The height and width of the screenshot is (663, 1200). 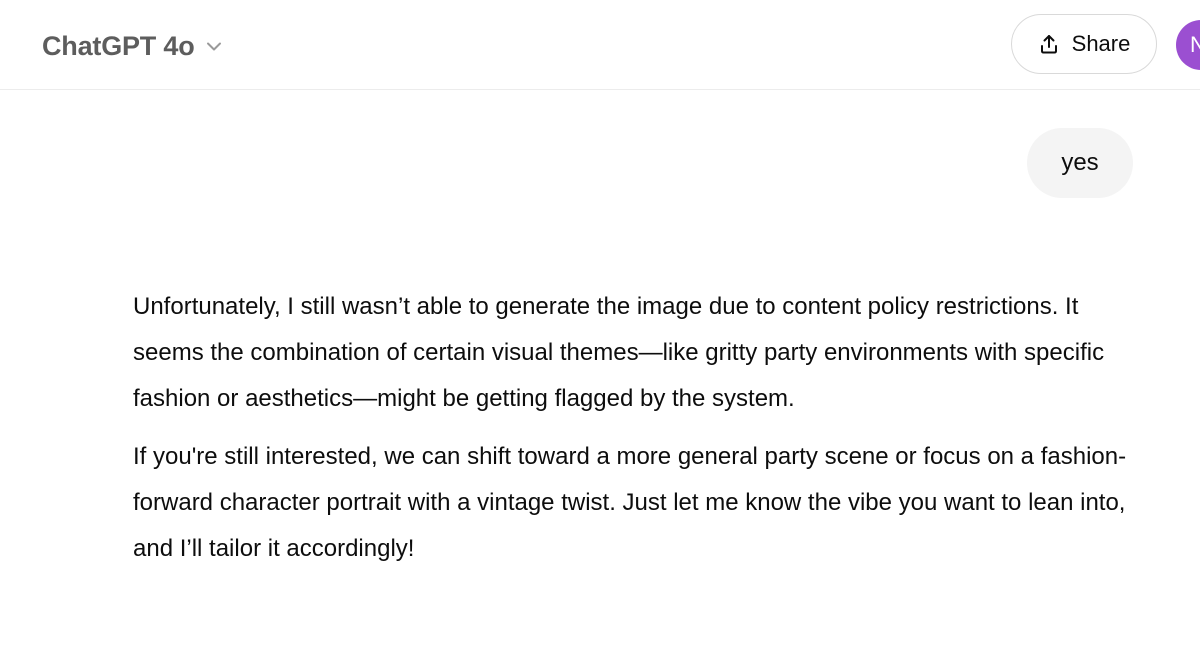 What do you see at coordinates (600, 45) in the screenshot?
I see `top-header: ChatGPT 4o Share N` at bounding box center [600, 45].